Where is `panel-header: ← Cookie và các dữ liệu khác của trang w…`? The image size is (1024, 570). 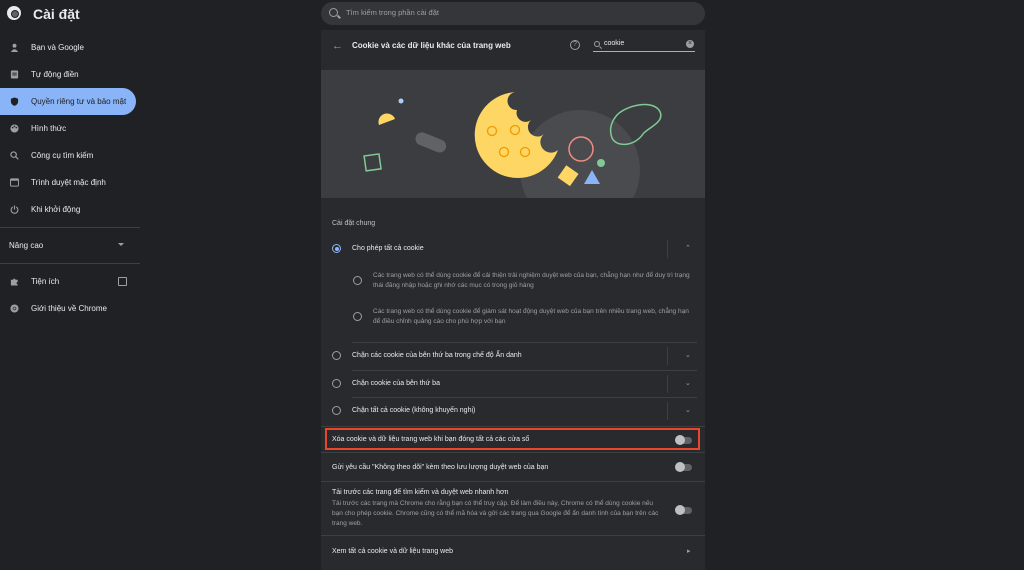 panel-header: ← Cookie và các dữ liệu khác của trang w… is located at coordinates (513, 49).